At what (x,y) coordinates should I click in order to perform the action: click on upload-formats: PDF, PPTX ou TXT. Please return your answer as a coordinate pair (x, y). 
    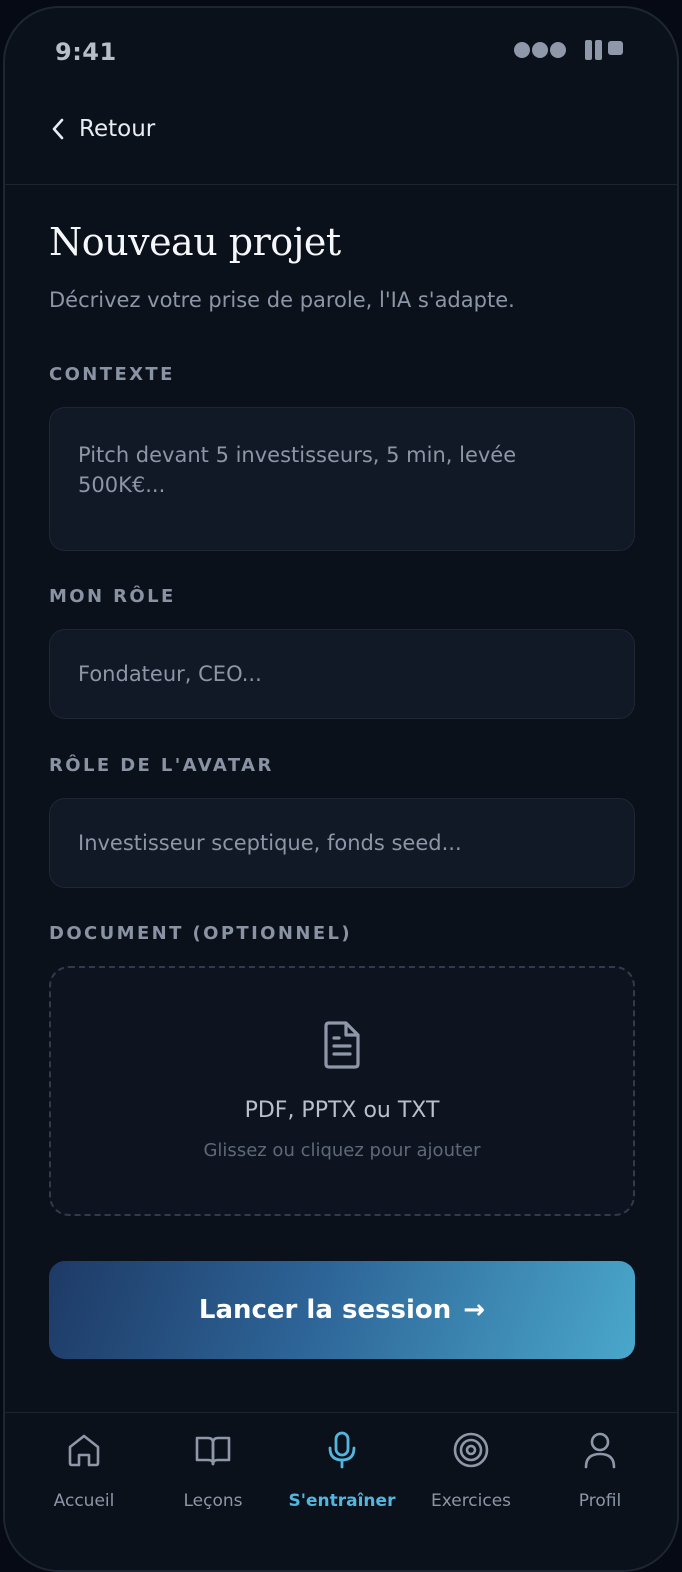
    Looking at the image, I should click on (342, 1110).